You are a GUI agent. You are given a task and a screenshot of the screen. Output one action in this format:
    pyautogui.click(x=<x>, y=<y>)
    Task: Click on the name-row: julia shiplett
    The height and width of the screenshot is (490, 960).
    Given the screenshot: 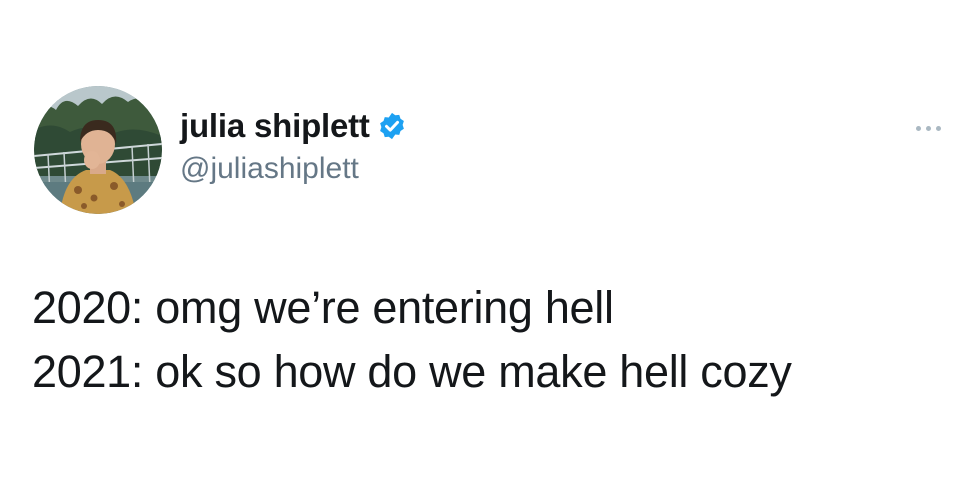 What is the action you would take?
    pyautogui.click(x=293, y=126)
    